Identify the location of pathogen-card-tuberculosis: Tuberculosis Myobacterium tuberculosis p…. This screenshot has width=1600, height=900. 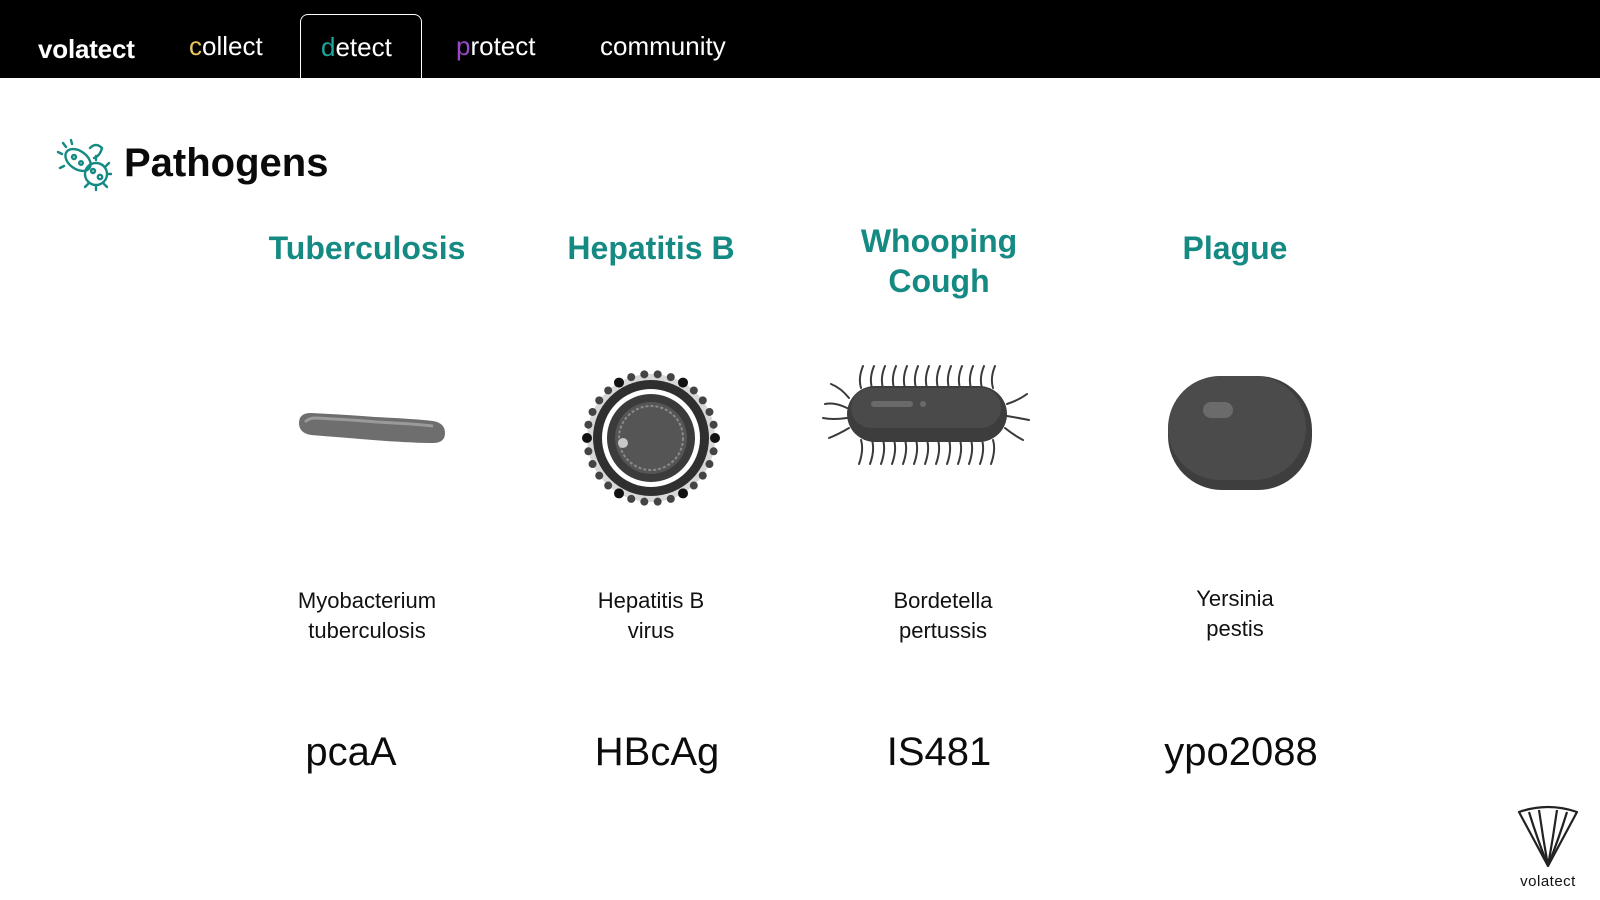
(367, 496).